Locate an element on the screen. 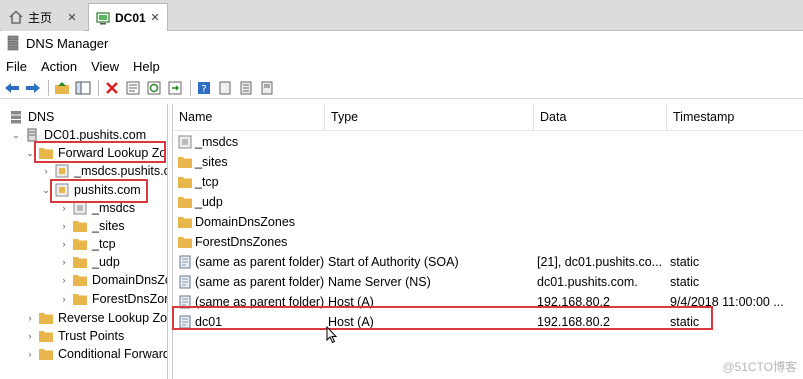 This screenshot has width=803, height=379. tree-label: DomainDnsZo is located at coordinates (130, 280).